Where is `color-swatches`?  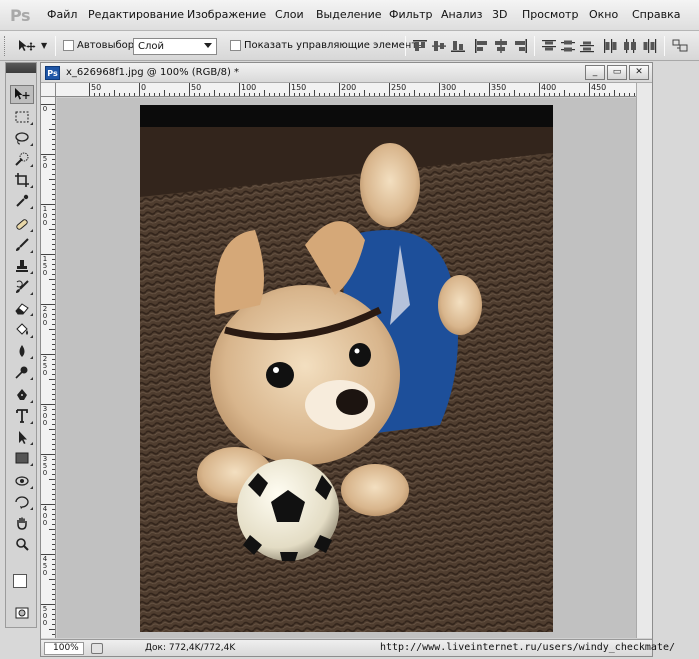
color-swatches is located at coordinates (25, 586).